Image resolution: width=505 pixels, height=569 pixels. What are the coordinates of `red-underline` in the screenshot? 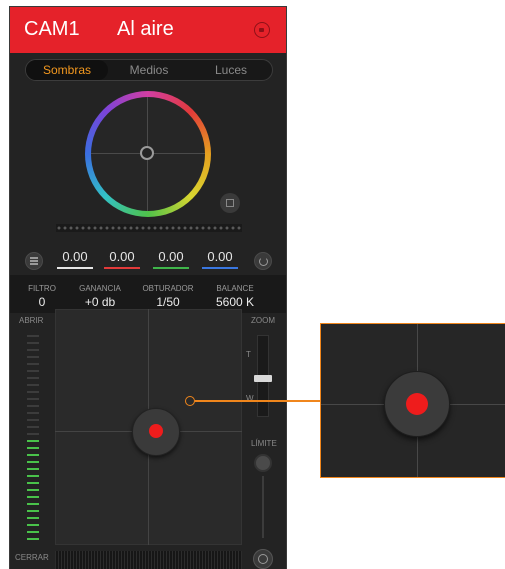 It's located at (122, 268).